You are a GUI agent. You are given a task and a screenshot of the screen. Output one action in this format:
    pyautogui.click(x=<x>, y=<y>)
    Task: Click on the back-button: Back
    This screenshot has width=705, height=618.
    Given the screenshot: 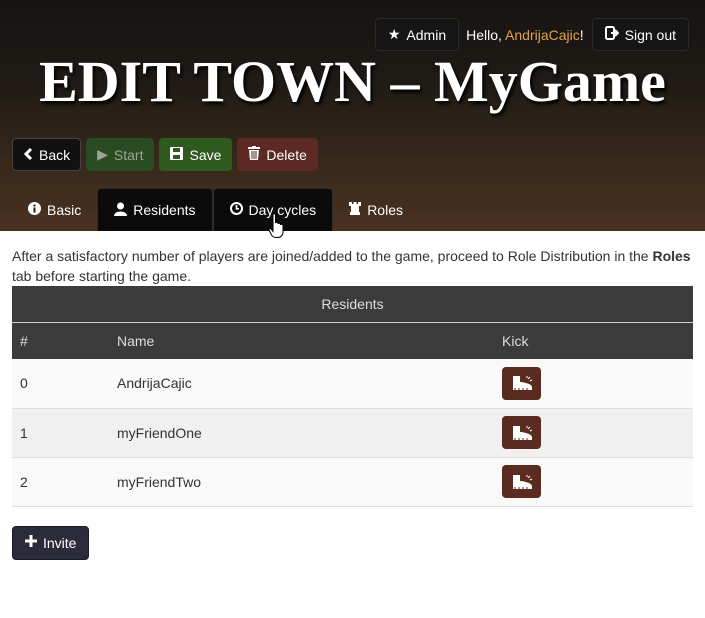 What is the action you would take?
    pyautogui.click(x=47, y=154)
    